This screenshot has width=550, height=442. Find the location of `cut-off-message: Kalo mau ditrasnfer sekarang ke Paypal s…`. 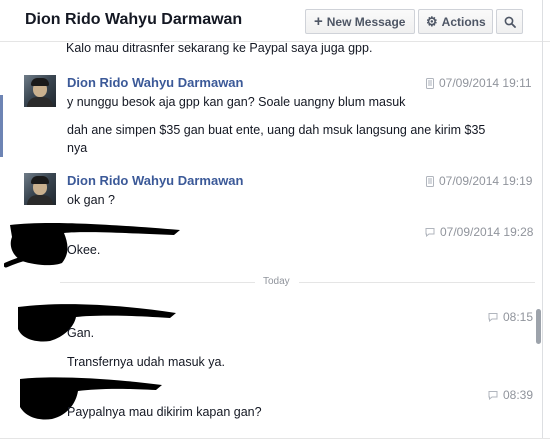

cut-off-message: Kalo mau ditrasnfer sekarang ke Paypal s… is located at coordinates (219, 49).